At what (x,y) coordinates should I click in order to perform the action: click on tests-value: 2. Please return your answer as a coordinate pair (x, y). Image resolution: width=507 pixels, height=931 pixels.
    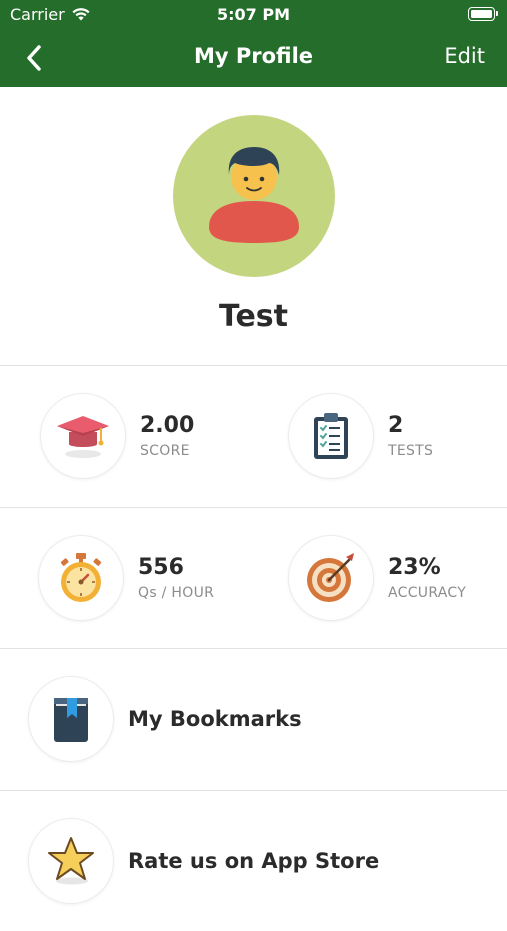
    Looking at the image, I should click on (396, 425).